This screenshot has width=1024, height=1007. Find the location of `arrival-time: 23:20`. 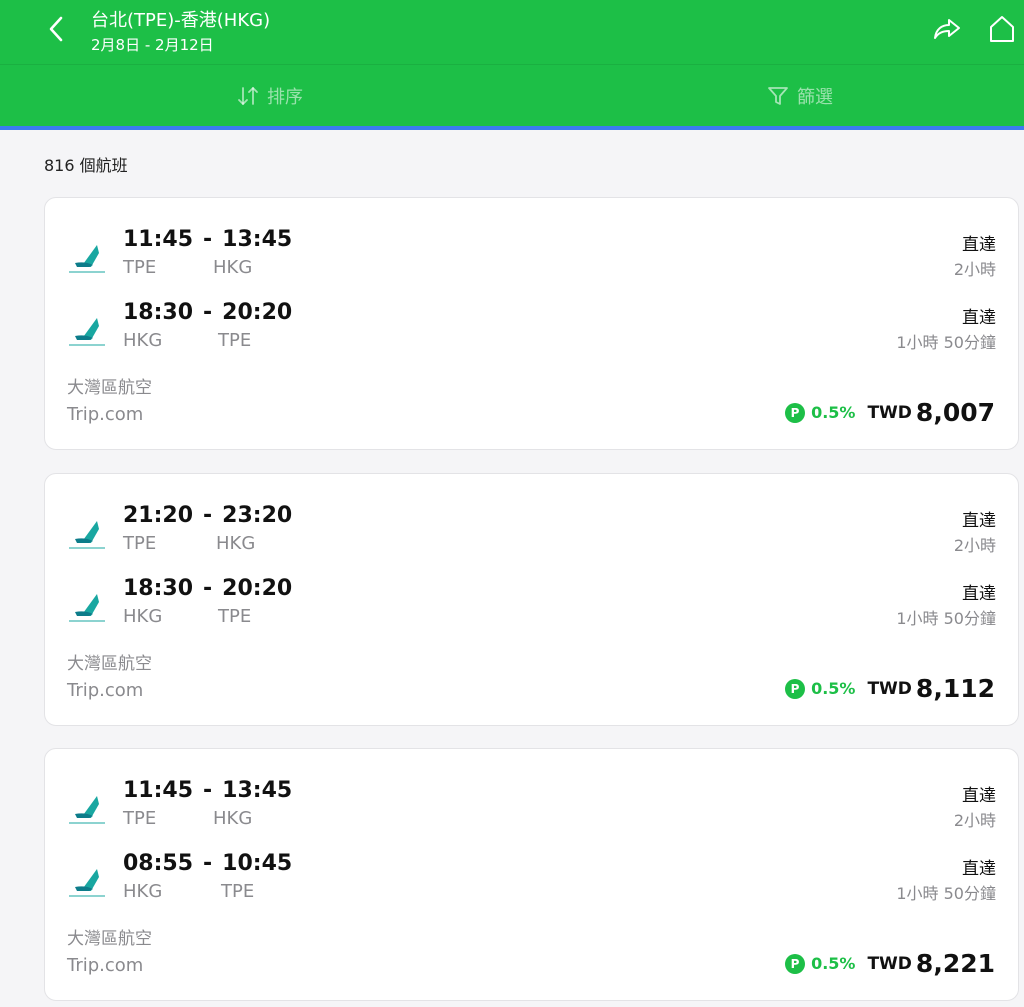

arrival-time: 23:20 is located at coordinates (257, 515).